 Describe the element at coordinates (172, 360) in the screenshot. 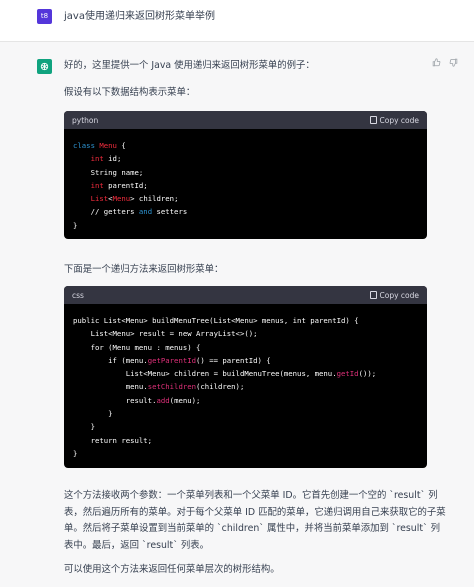

I see `code-line: if (menu.getParentId() == parentId) {` at that location.